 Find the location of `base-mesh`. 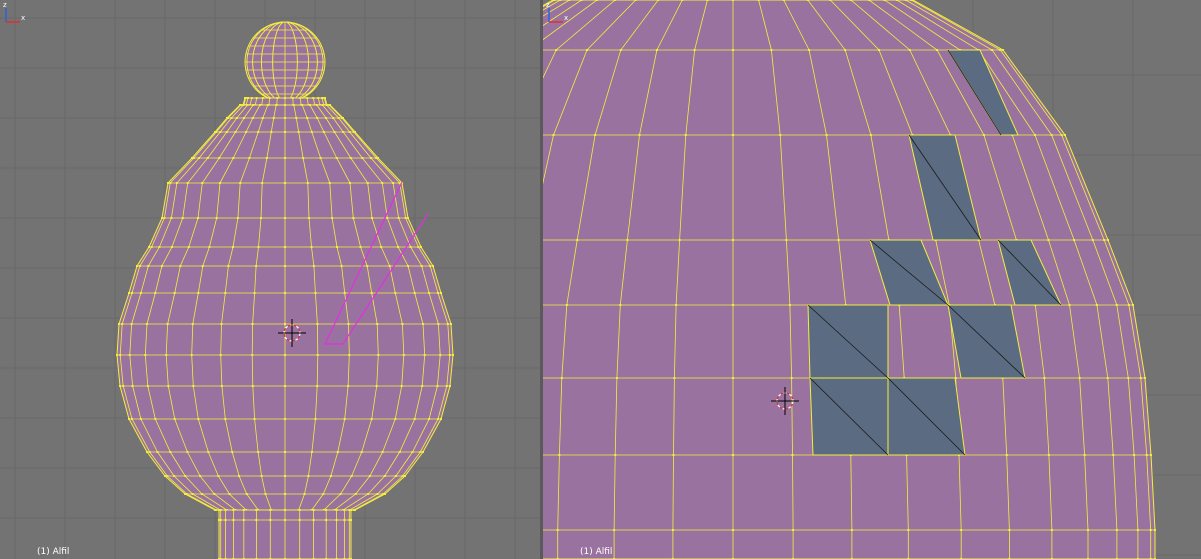

base-mesh is located at coordinates (285, 534).